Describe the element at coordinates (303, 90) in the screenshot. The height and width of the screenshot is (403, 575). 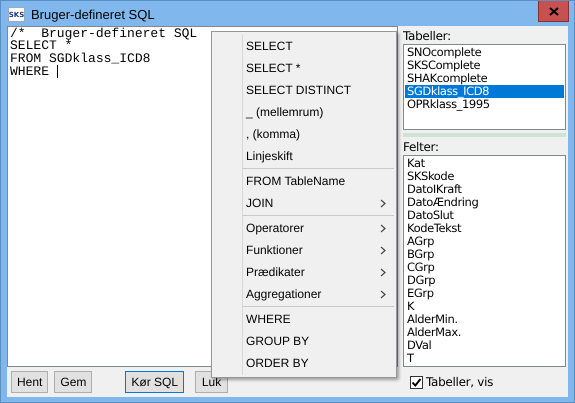
I see `menu-item: SELECT DISTINCT` at that location.